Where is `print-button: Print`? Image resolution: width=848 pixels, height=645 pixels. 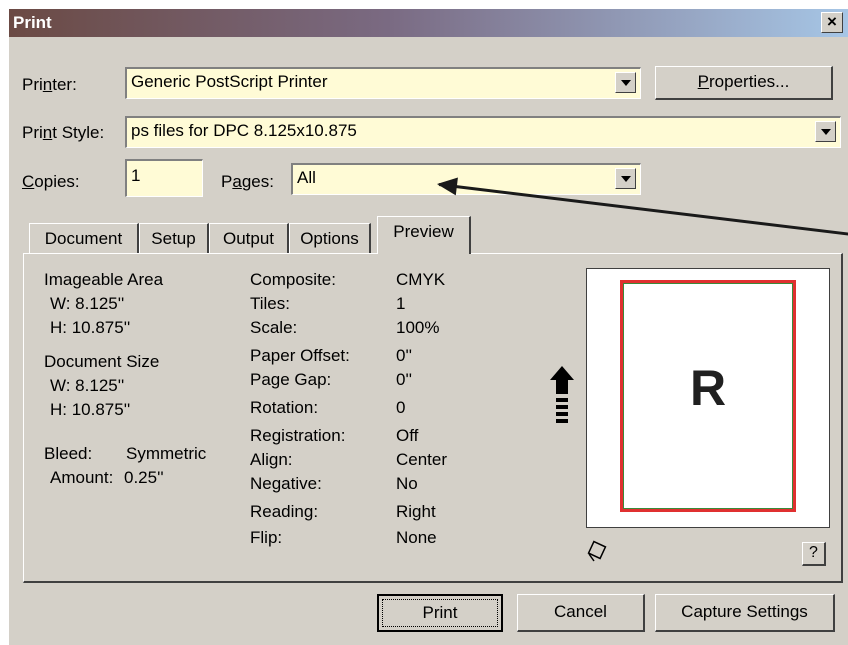 print-button: Print is located at coordinates (440, 613).